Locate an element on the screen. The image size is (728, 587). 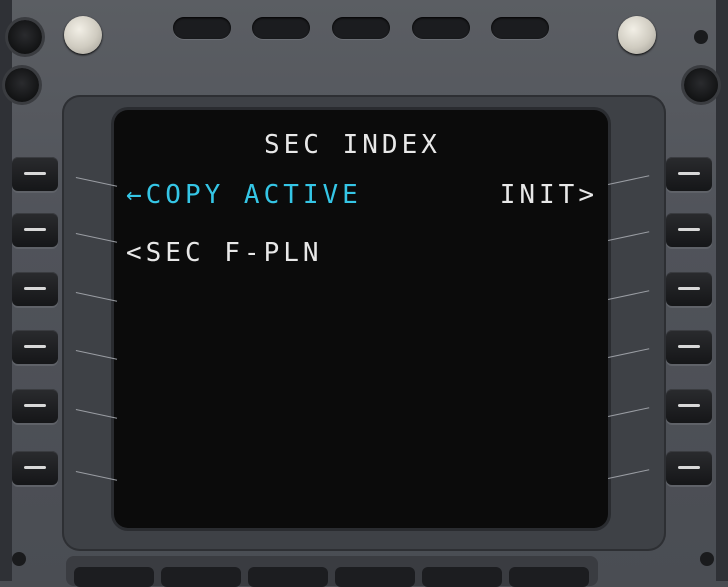
lsk-6r is located at coordinates (689, 468).